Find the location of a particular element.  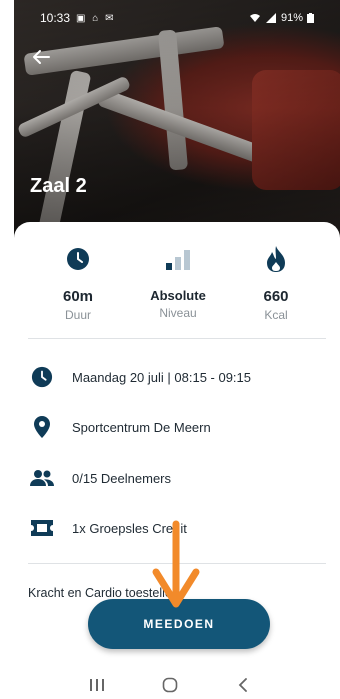

divider is located at coordinates (177, 338).